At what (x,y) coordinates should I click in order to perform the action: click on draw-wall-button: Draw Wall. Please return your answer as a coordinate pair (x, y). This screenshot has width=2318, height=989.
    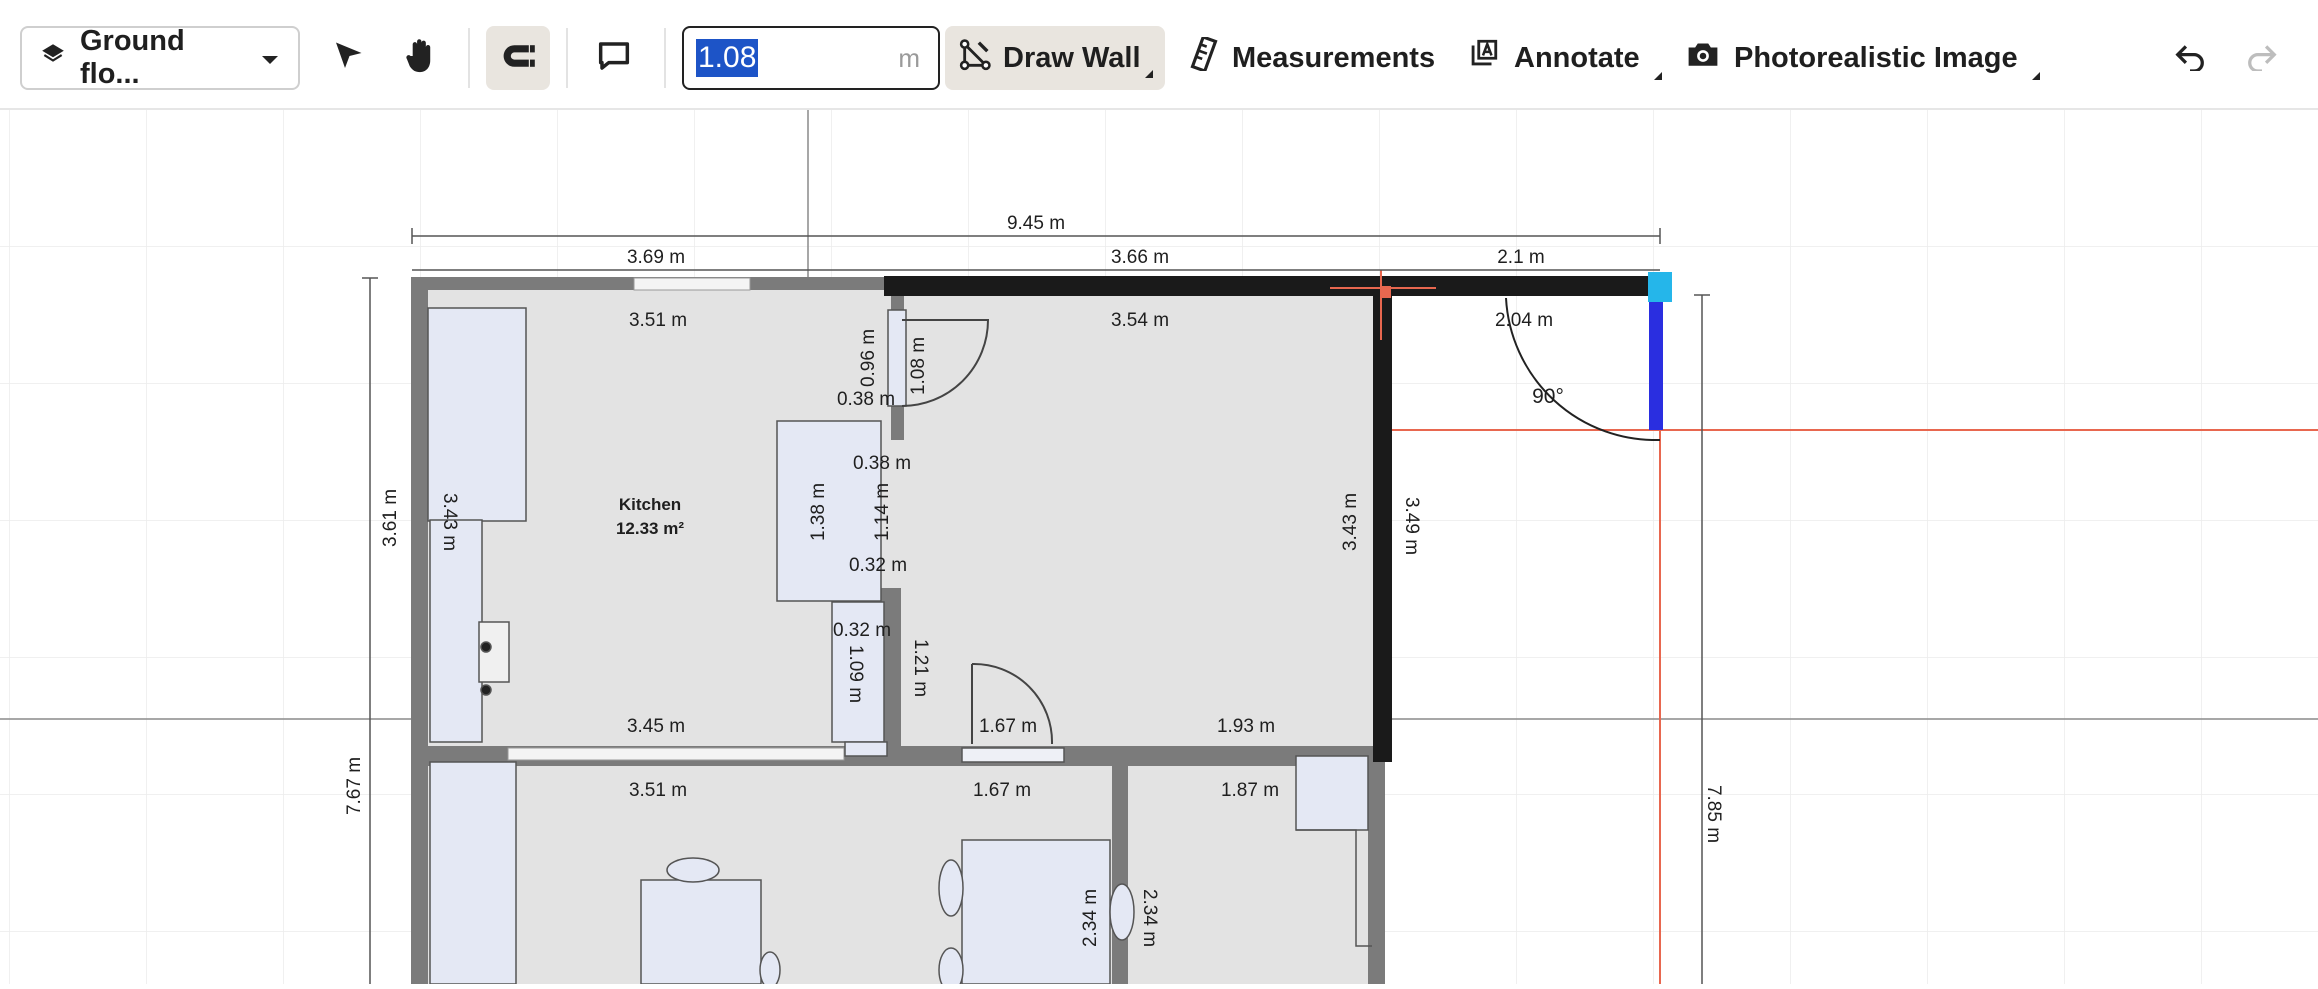
    Looking at the image, I should click on (1055, 58).